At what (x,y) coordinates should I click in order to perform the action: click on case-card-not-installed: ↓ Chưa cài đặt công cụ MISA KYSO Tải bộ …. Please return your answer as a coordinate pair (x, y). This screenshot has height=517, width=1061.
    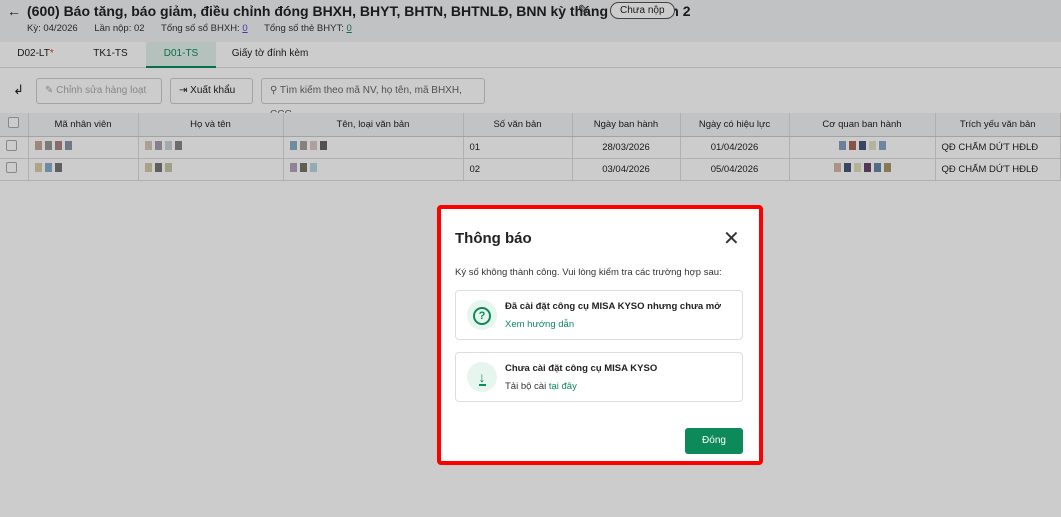
    Looking at the image, I should click on (599, 377).